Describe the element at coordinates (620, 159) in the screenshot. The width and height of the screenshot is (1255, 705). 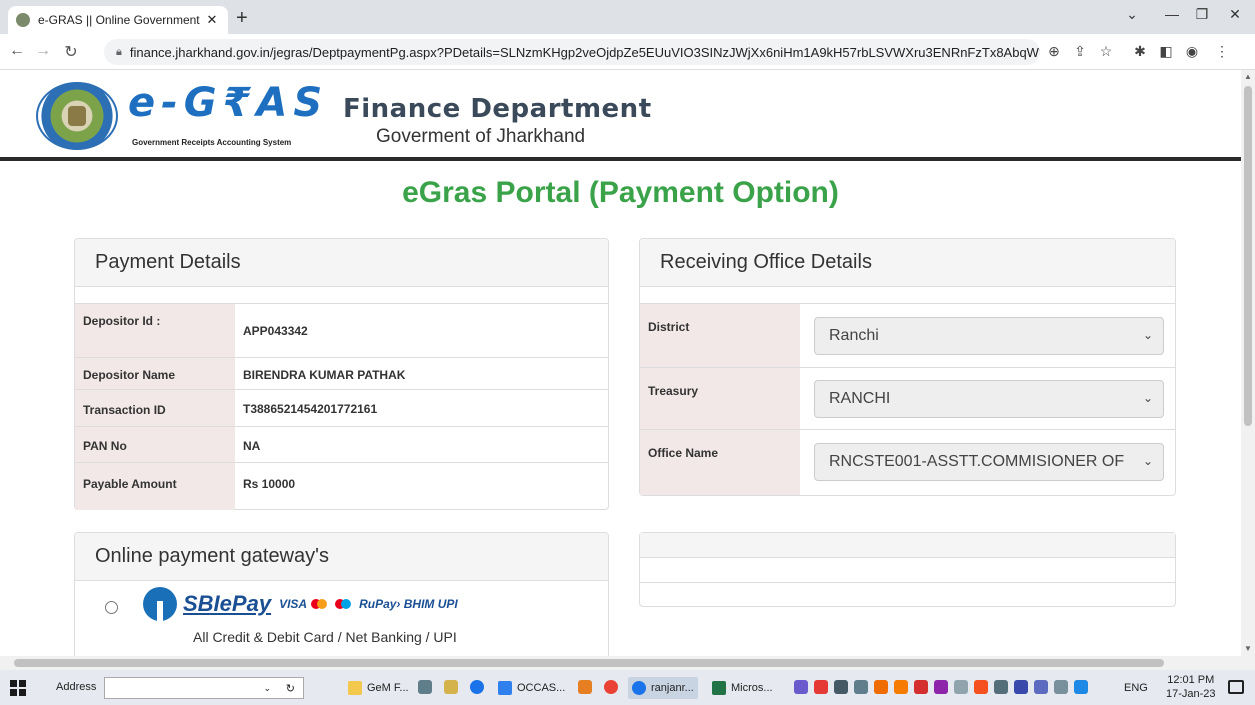
I see `header-divider` at that location.